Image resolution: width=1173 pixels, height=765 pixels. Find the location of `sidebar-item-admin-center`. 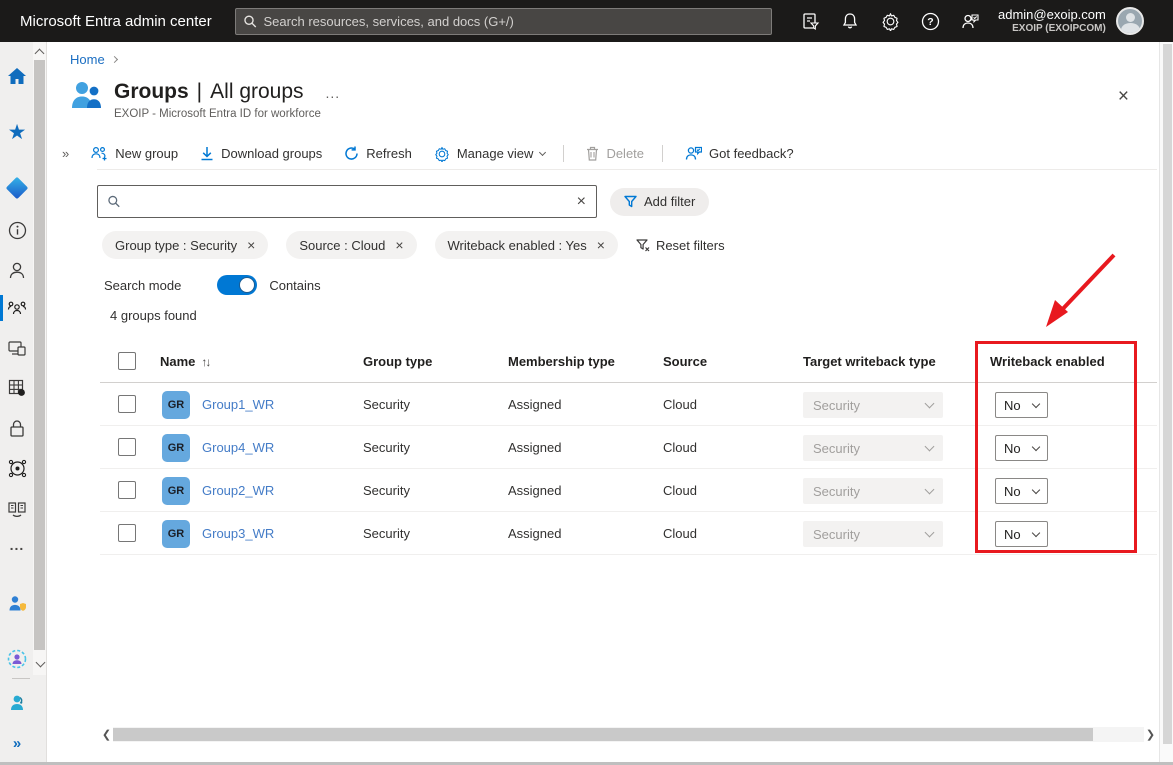

sidebar-item-admin-center is located at coordinates (17, 659).